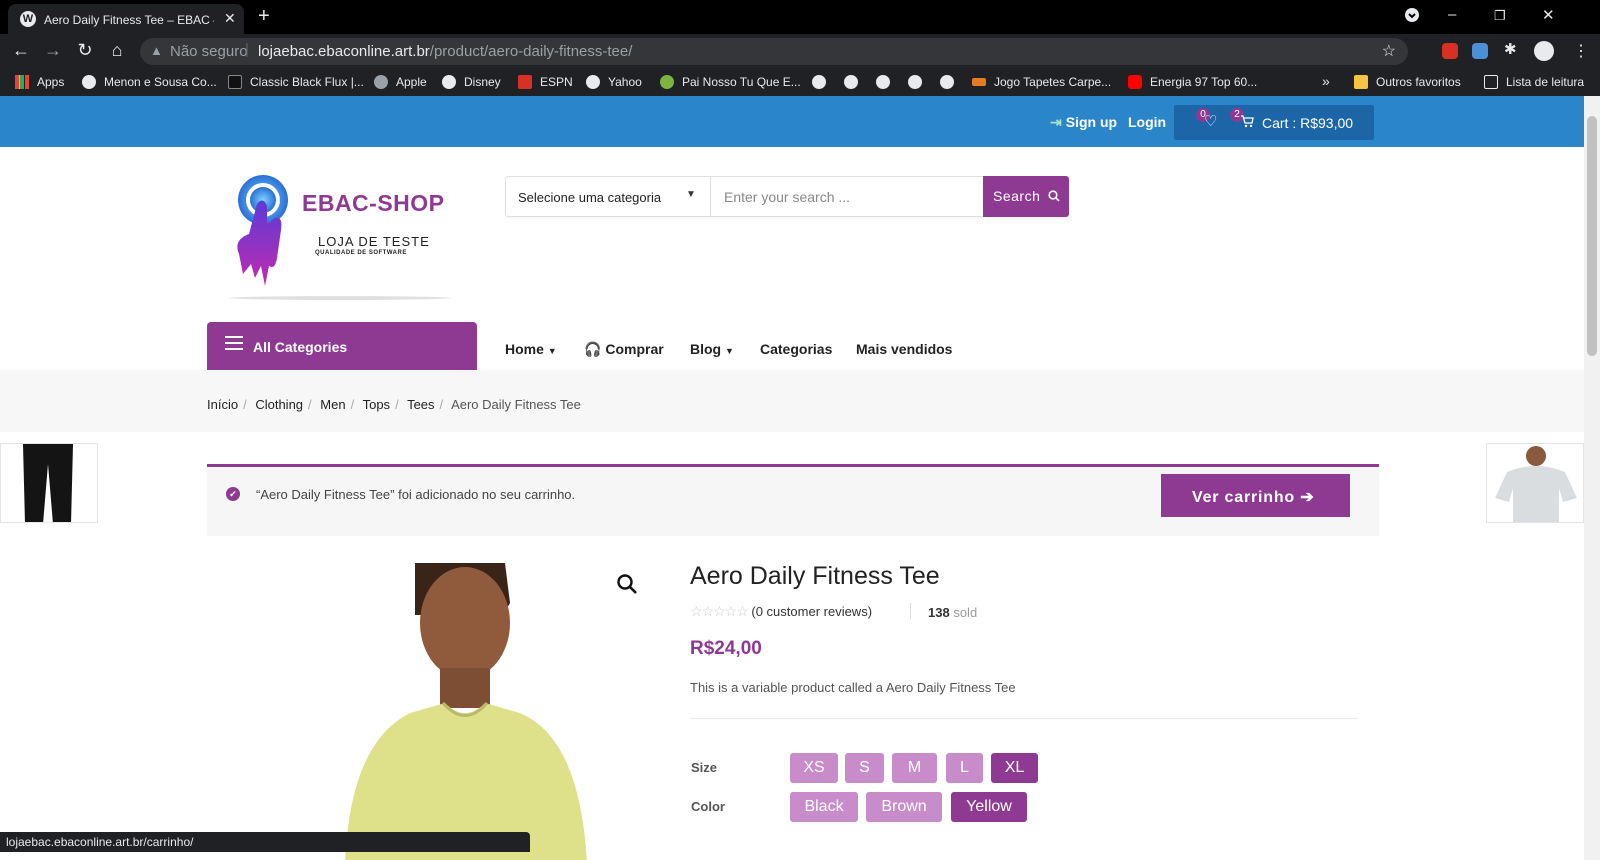 The height and width of the screenshot is (860, 1600). Describe the element at coordinates (1450, 51) in the screenshot. I see `extension-santander-icon` at that location.